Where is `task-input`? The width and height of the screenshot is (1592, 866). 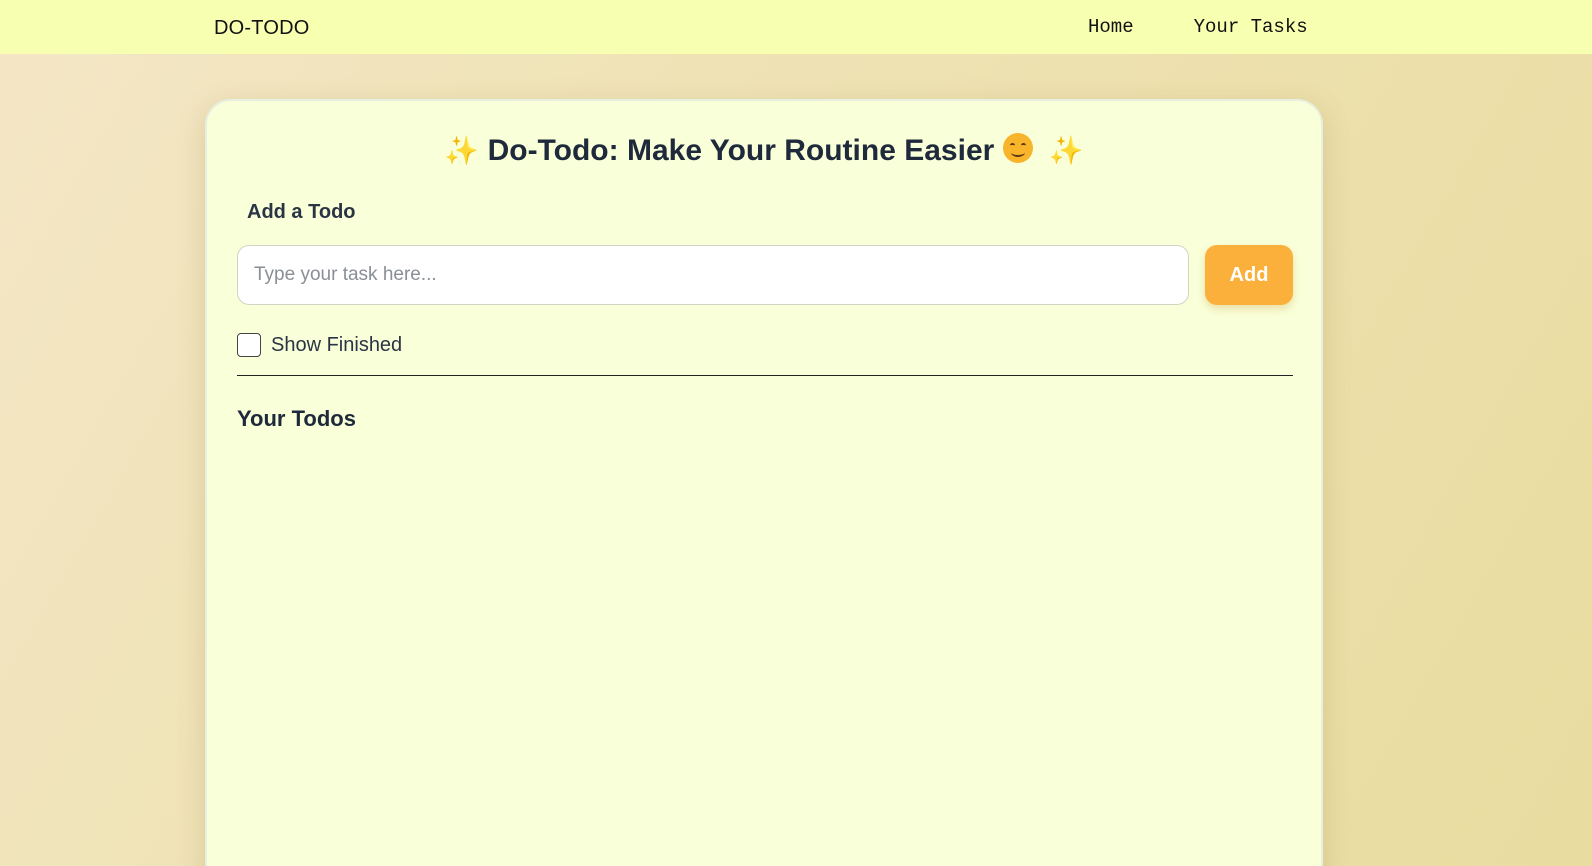
task-input is located at coordinates (713, 275).